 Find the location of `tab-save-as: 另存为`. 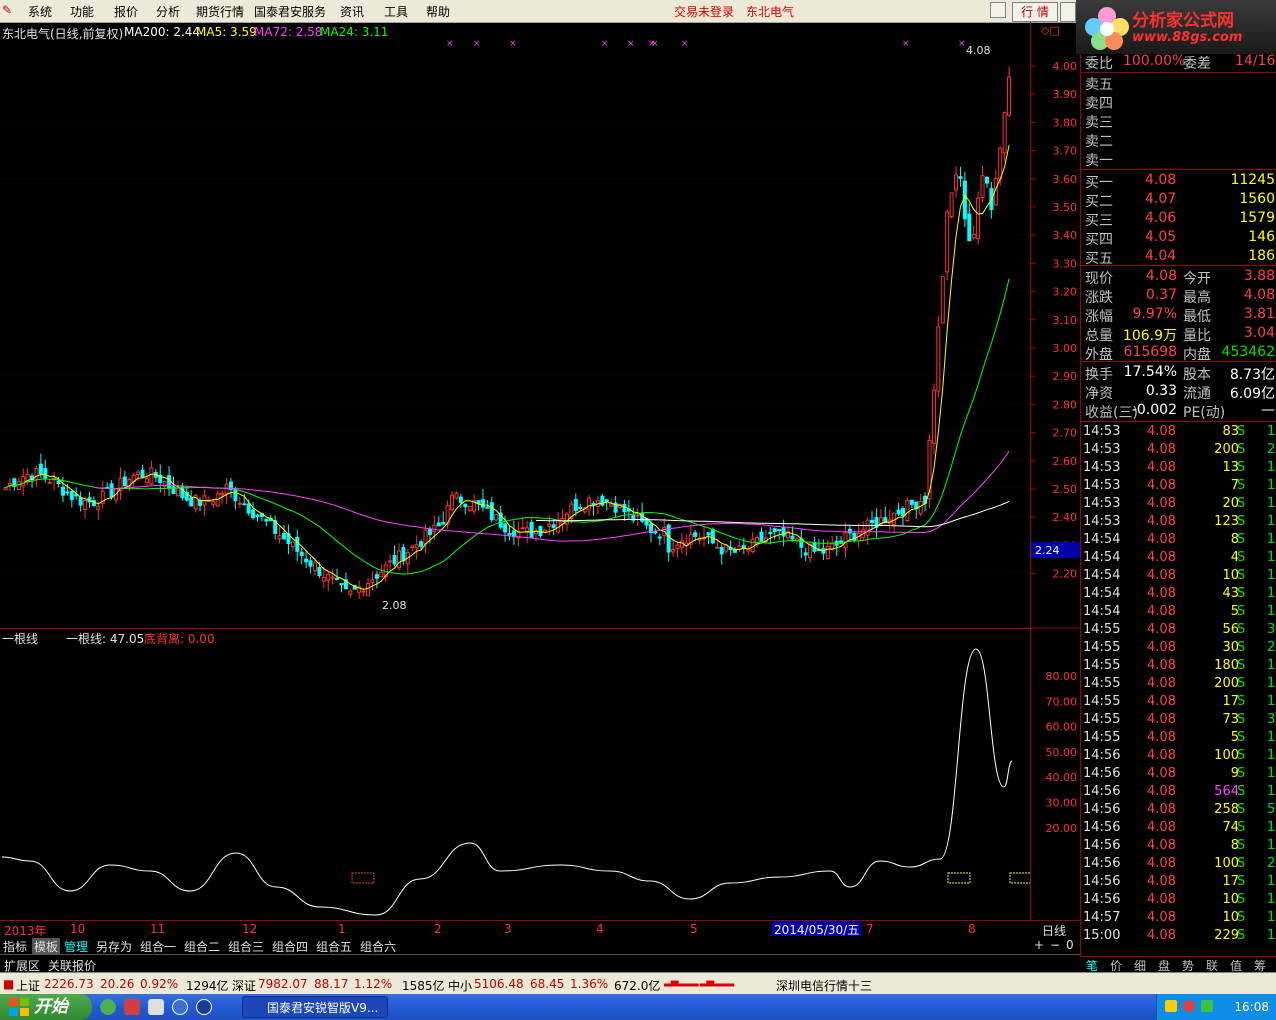

tab-save-as: 另存为 is located at coordinates (114, 946).